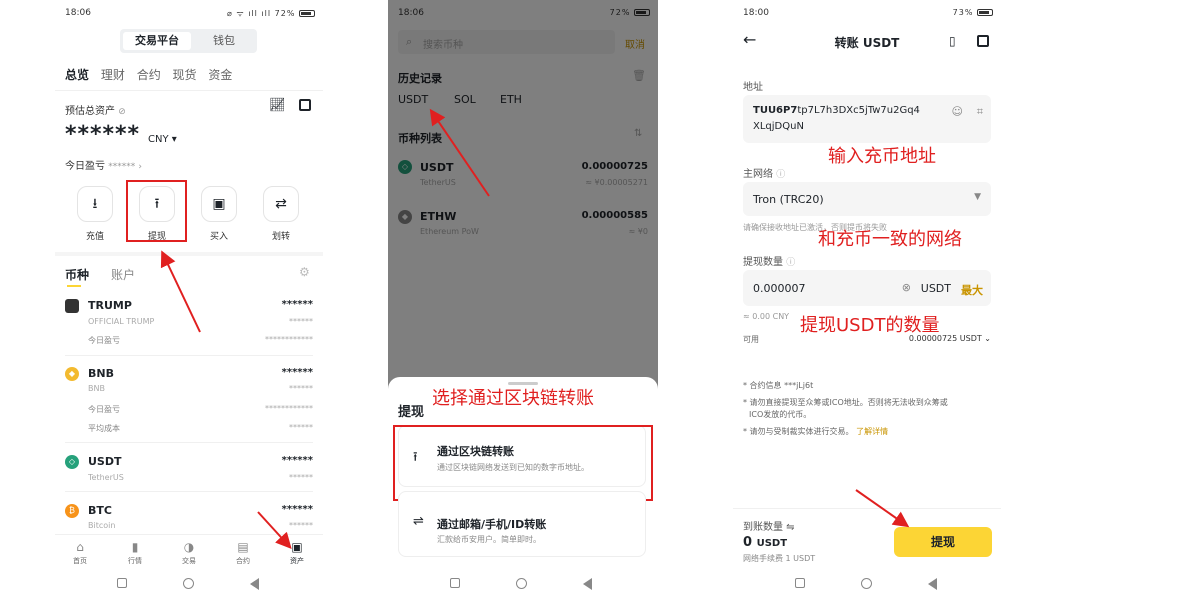 The image size is (1200, 600). Describe the element at coordinates (778, 385) in the screenshot. I see `contract-info: * 合约信息 ***jLj6t` at that location.